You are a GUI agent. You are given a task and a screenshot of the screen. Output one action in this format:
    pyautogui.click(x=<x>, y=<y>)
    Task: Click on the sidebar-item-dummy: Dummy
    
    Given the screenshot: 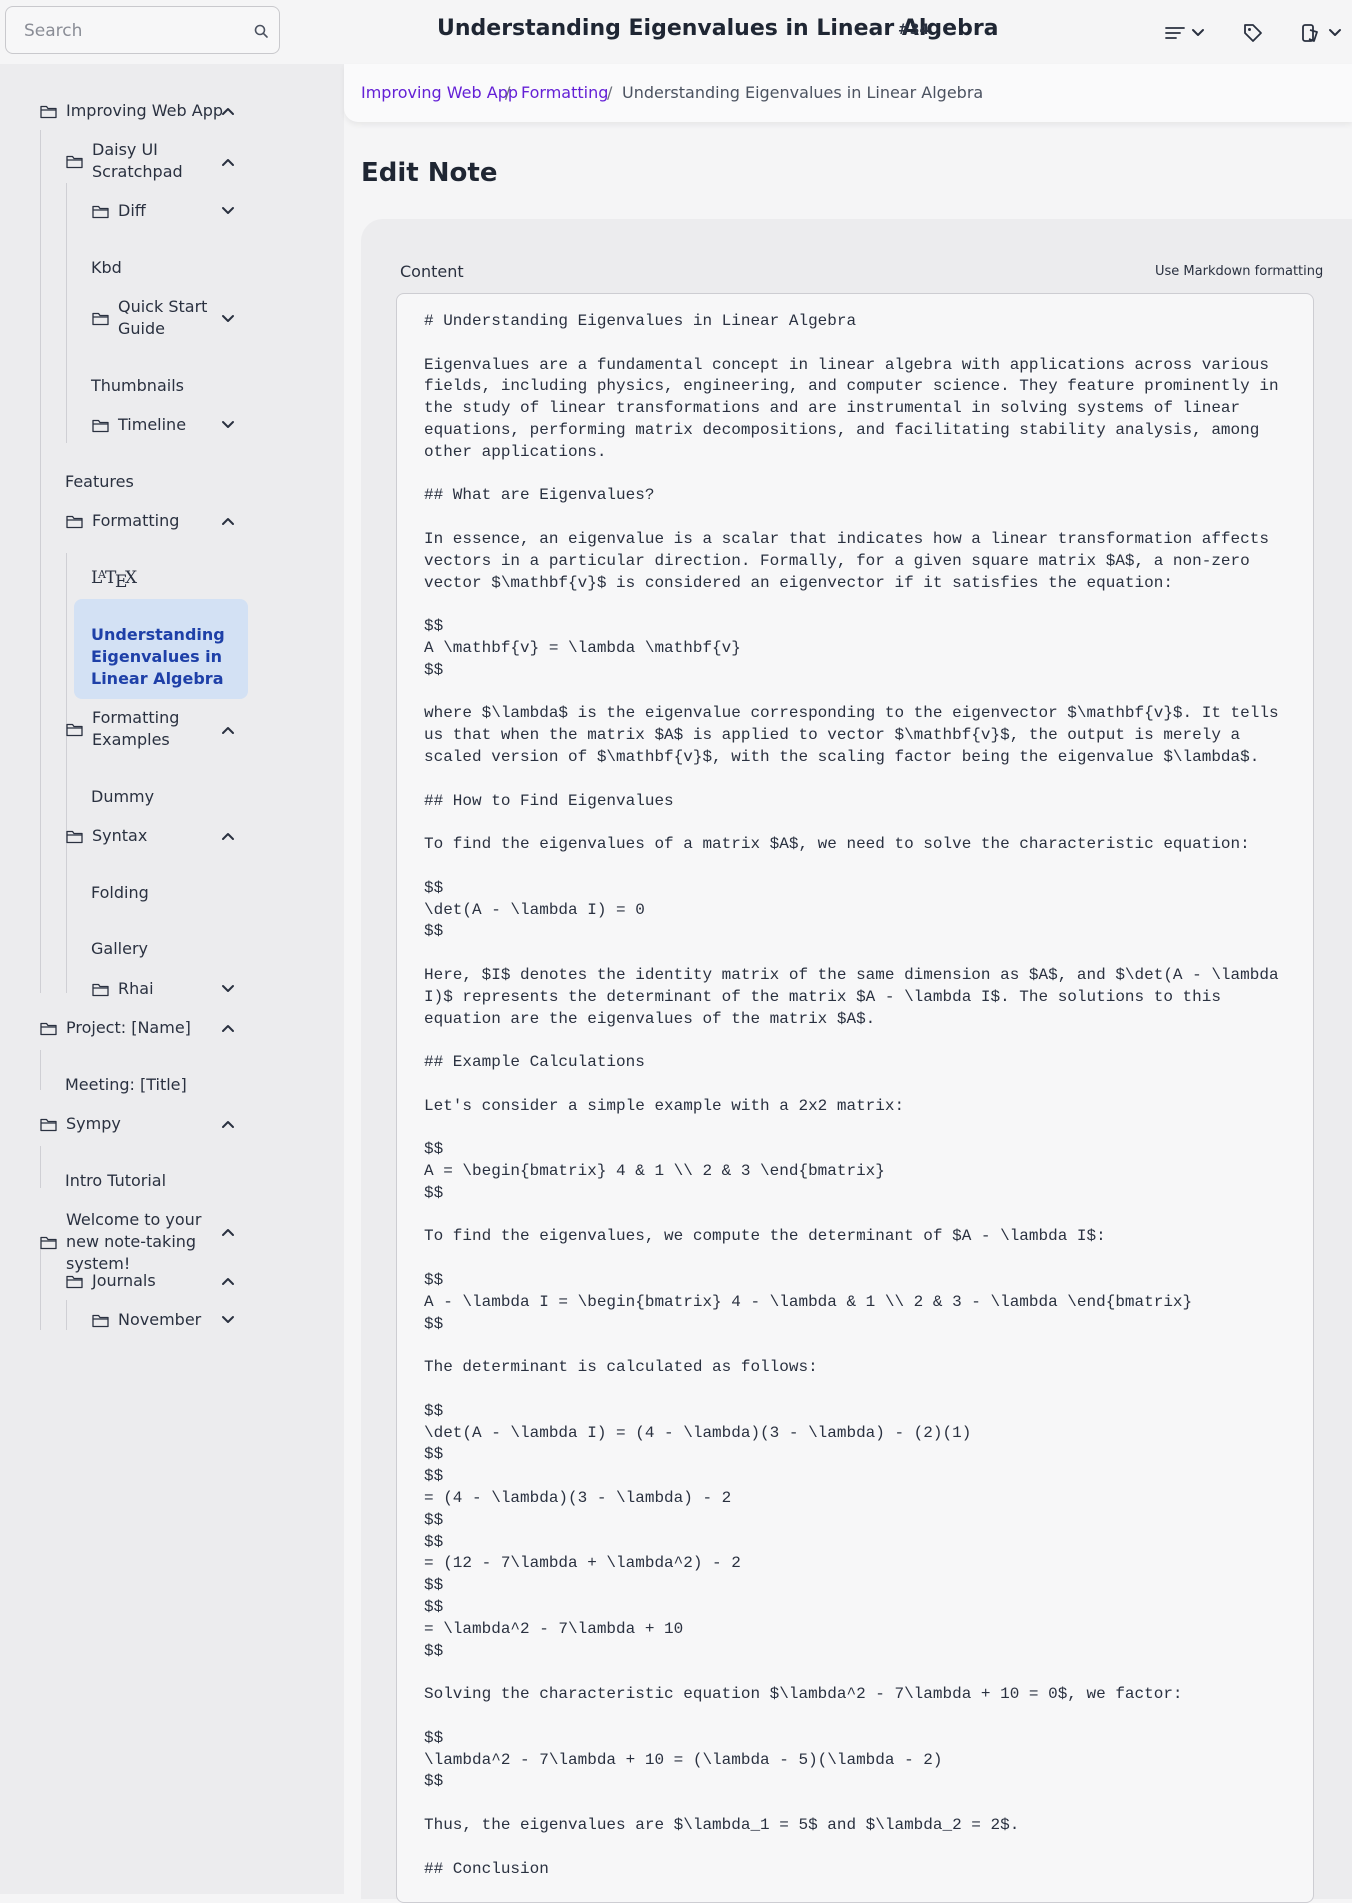 What is the action you would take?
    pyautogui.click(x=122, y=797)
    